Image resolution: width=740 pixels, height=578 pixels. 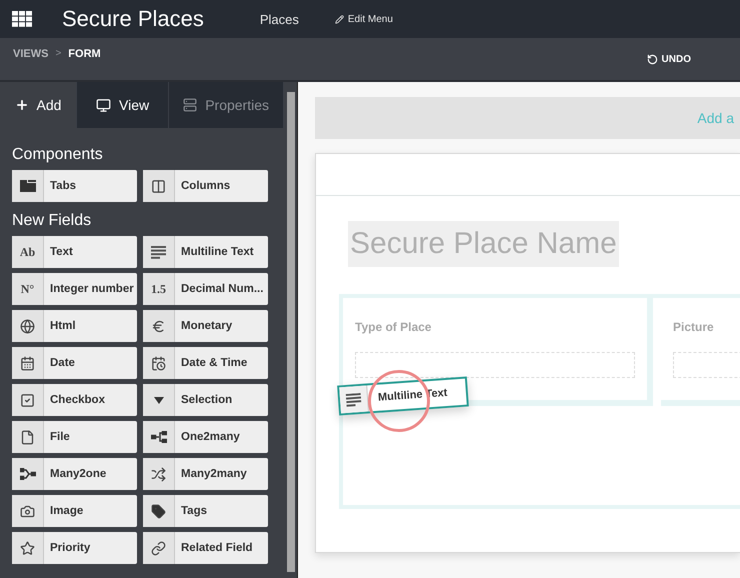 I want to click on field-type-button: Checkbox, so click(x=74, y=400).